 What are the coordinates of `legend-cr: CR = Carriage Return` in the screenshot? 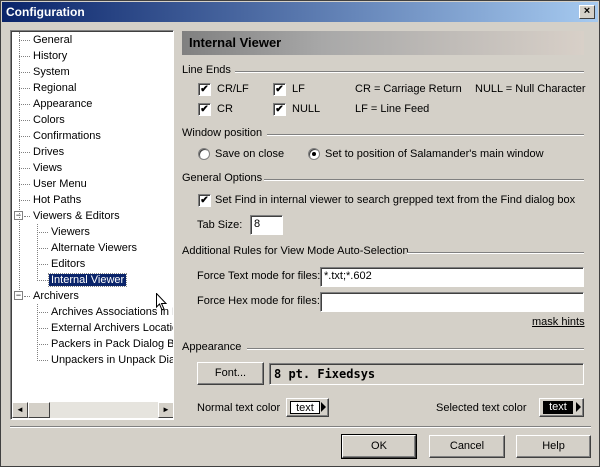 It's located at (408, 89).